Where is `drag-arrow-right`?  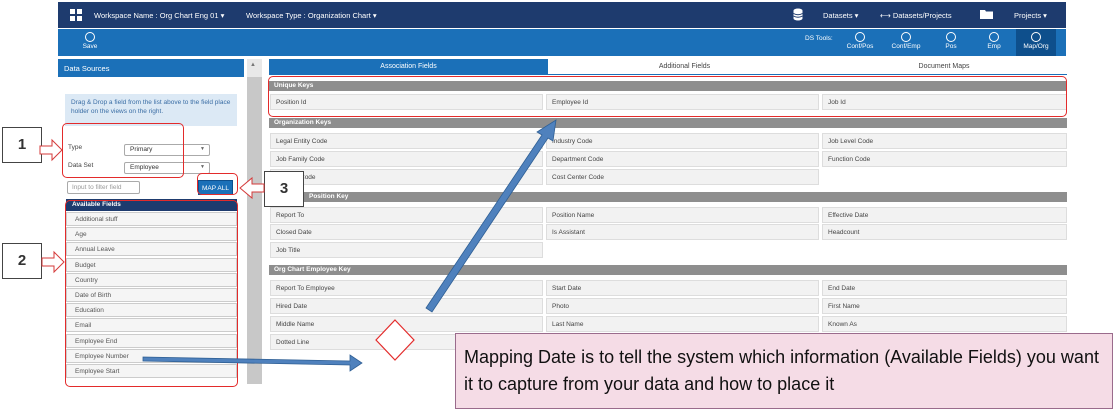 drag-arrow-right is located at coordinates (252, 363).